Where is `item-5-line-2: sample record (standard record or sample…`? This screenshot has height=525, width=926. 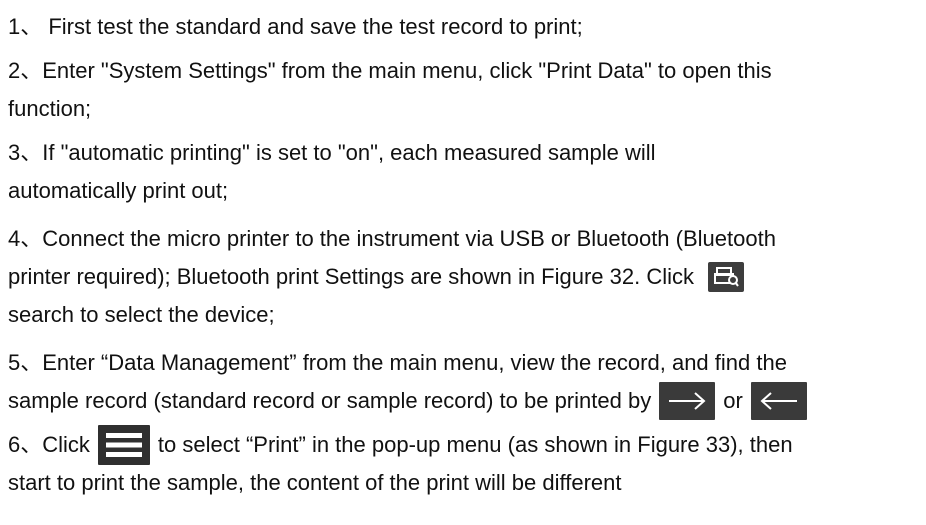
item-5-line-2: sample record (standard record or sample… is located at coordinates (463, 401).